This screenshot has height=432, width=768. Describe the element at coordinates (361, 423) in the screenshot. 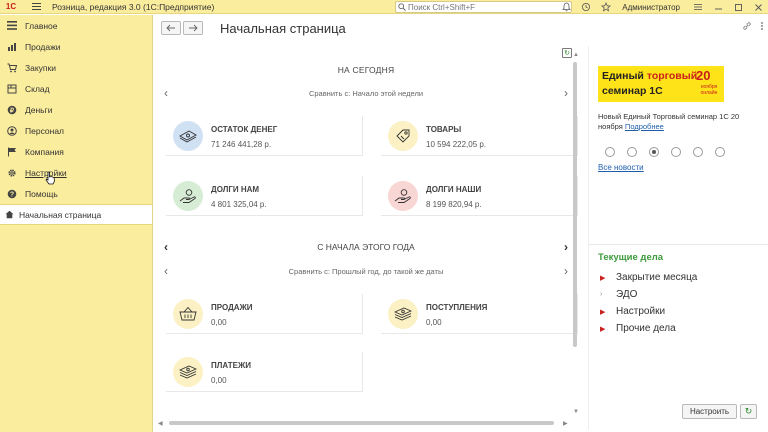

I see `horizontal-scrollbar` at that location.